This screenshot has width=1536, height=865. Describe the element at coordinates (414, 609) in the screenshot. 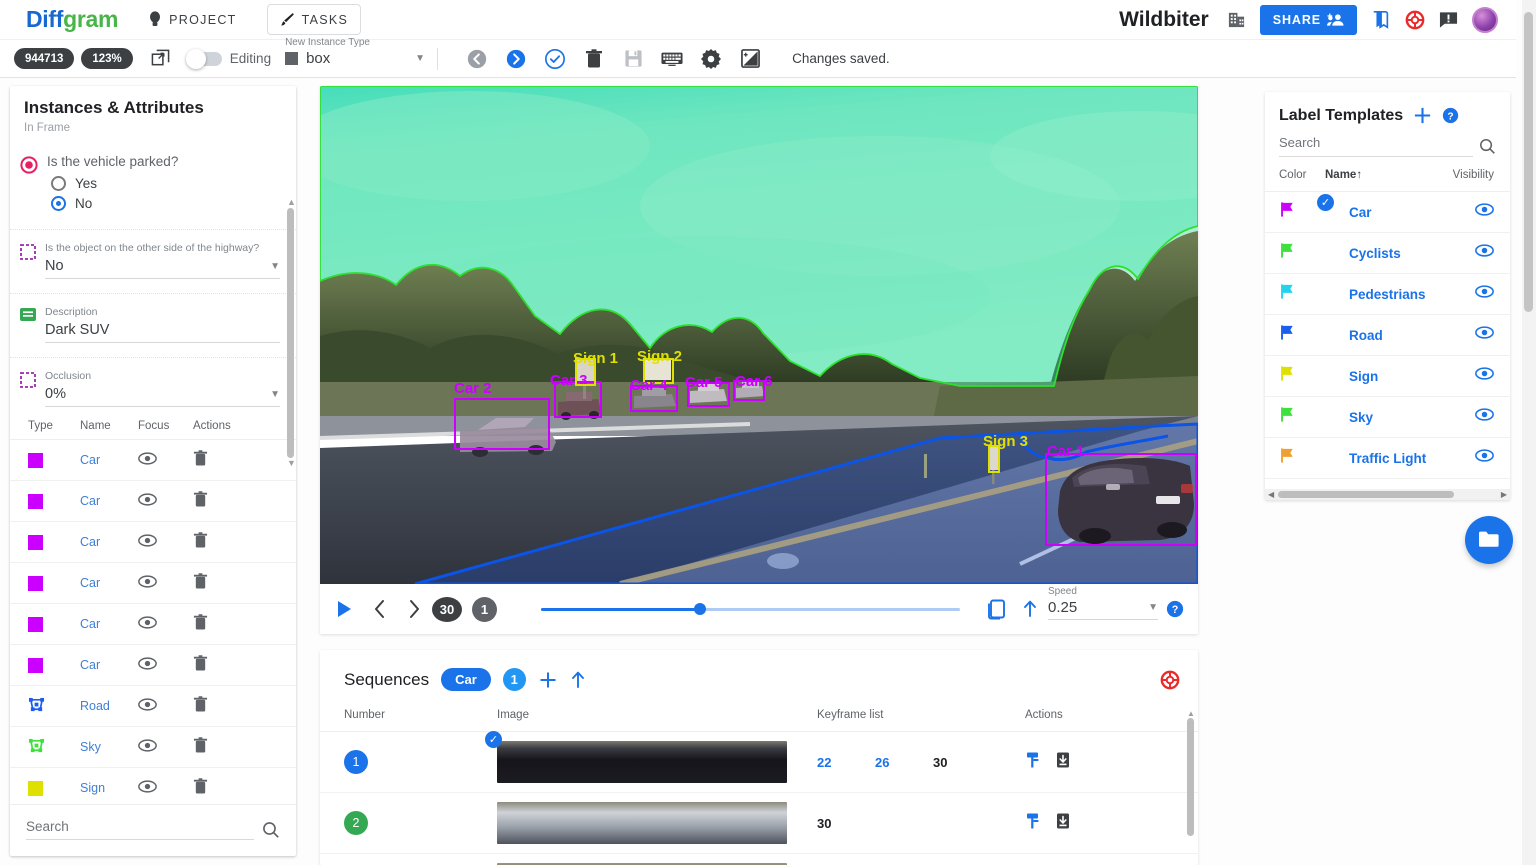

I see `step-forward-icon` at that location.